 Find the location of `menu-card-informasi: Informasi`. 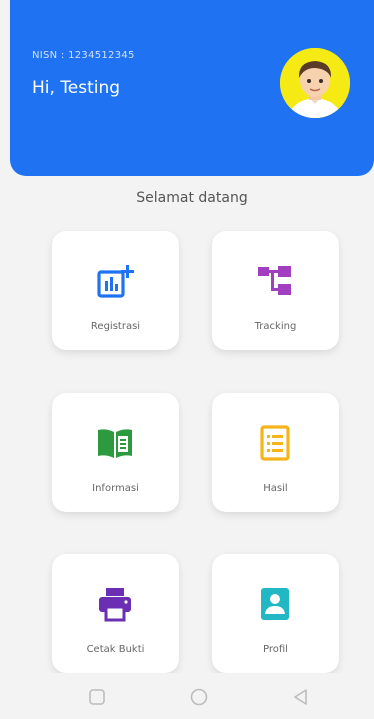

menu-card-informasi: Informasi is located at coordinates (115, 452).